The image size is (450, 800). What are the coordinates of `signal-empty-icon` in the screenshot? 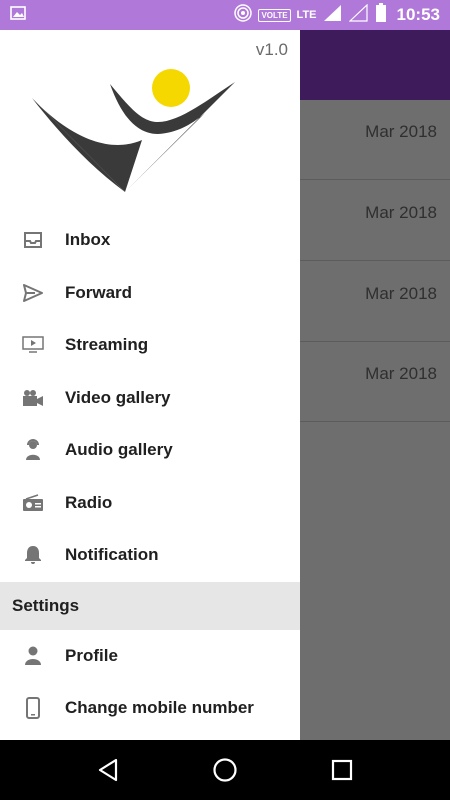 It's located at (358, 15).